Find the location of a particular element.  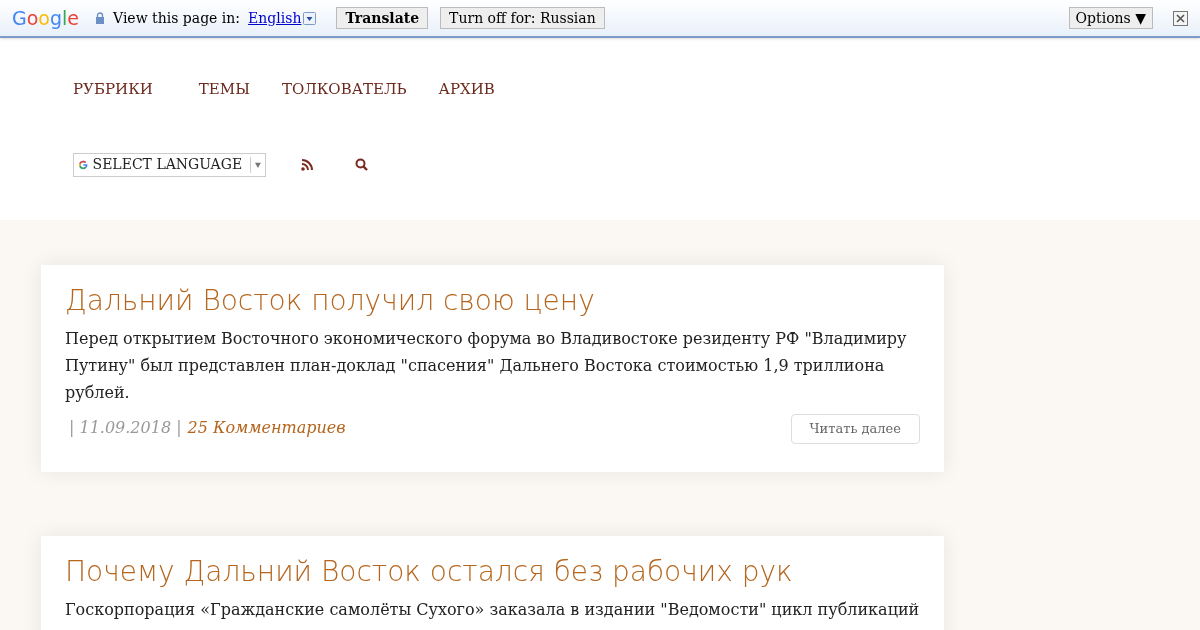

post-title: Дальний Восток получил свою цену is located at coordinates (492, 301).